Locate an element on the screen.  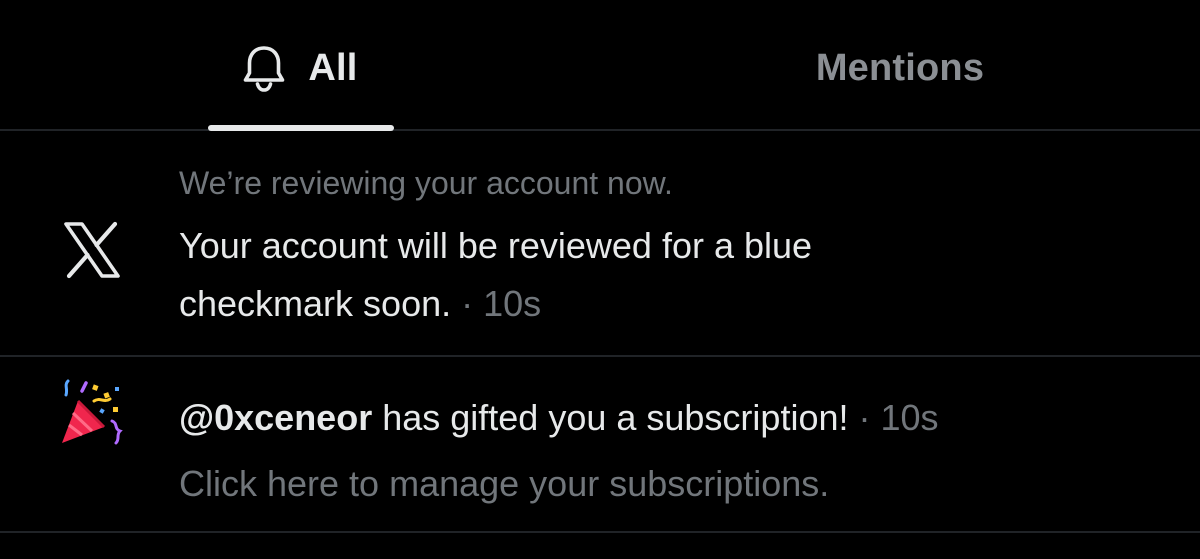
x-logo-icon is located at coordinates (92, 250).